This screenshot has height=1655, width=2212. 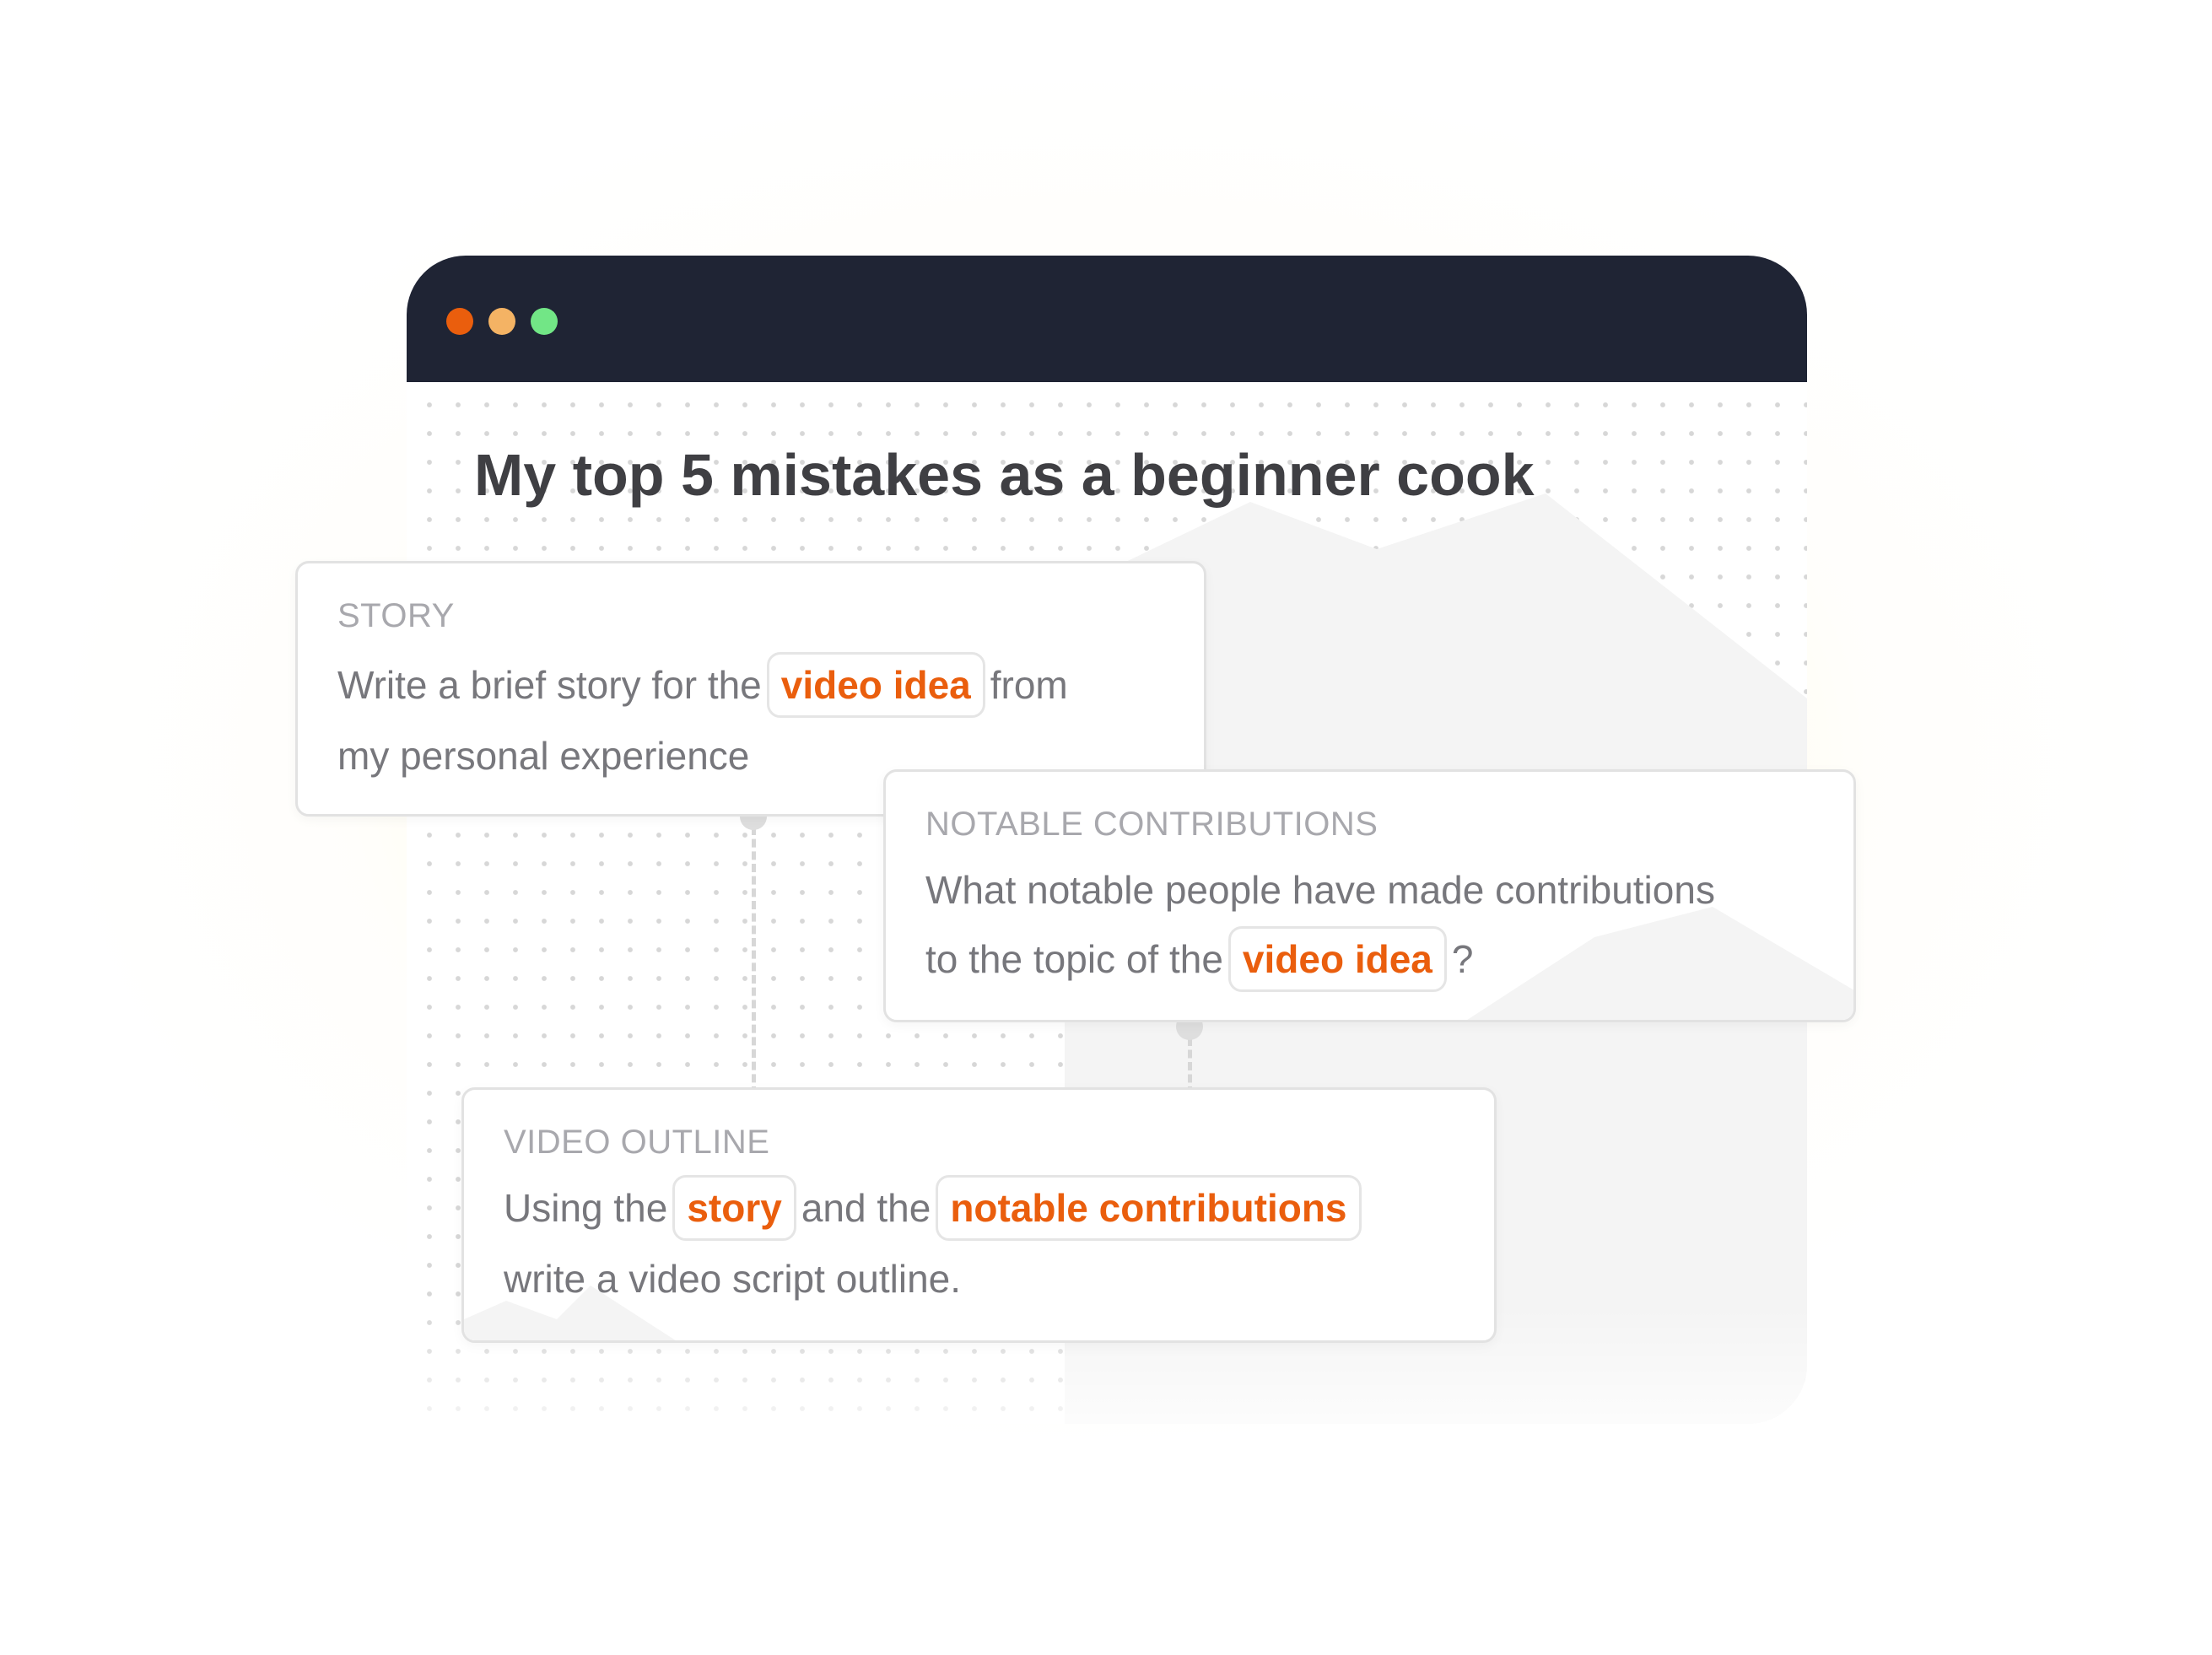 I want to click on document-title: My top 5 mistakes as a beginner cook, so click(x=1004, y=475).